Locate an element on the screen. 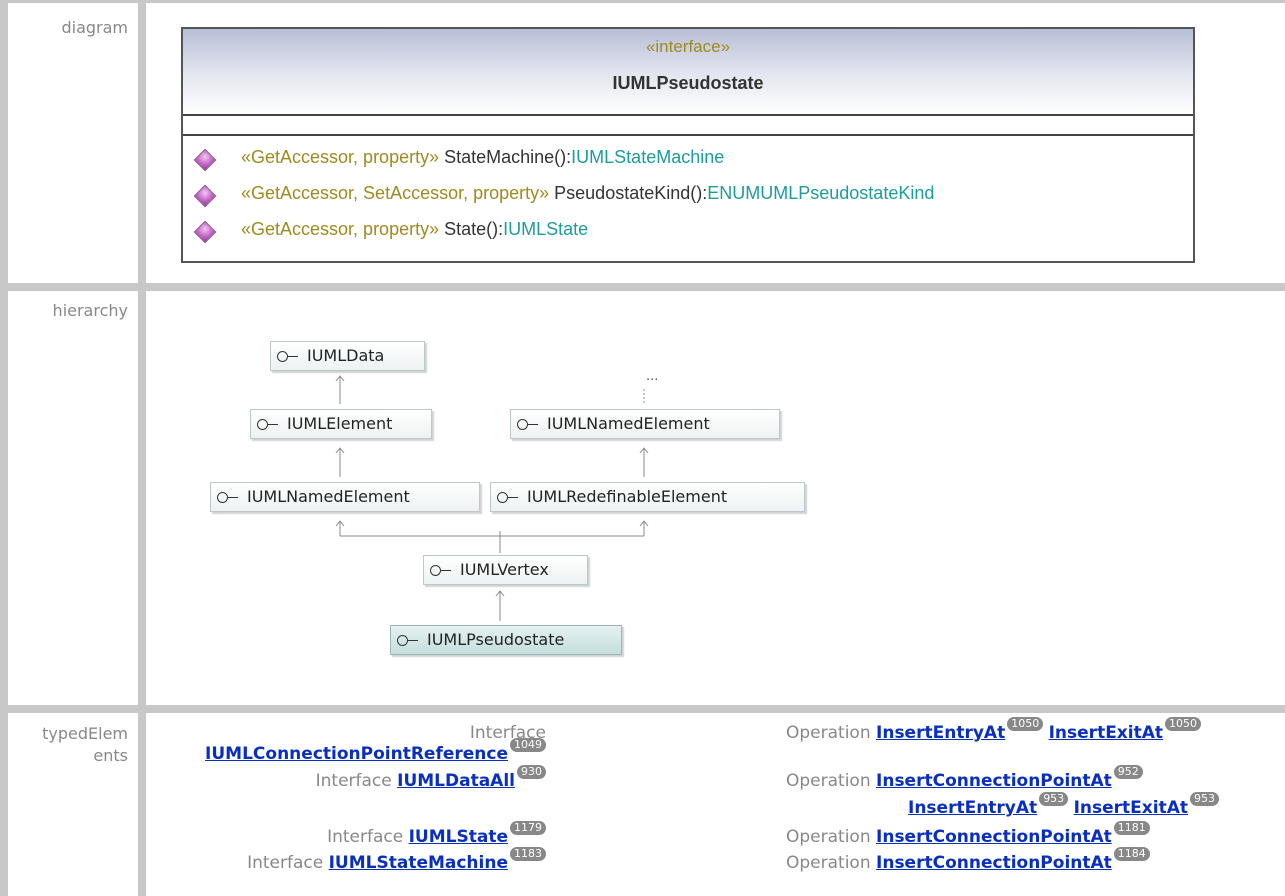 The height and width of the screenshot is (896, 1285). typed-element-left: Interface IUMLState 1179 is located at coordinates (436, 834).